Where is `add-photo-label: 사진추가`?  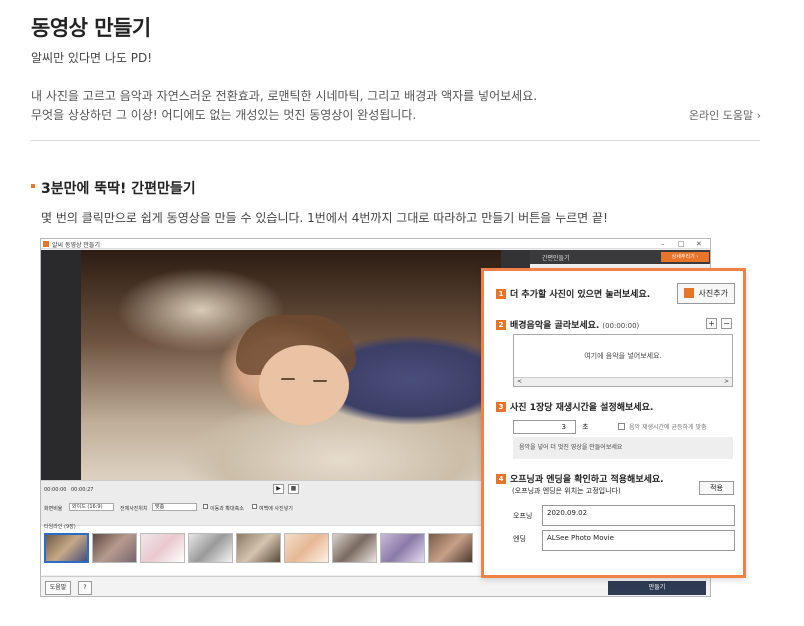 add-photo-label: 사진추가 is located at coordinates (713, 293).